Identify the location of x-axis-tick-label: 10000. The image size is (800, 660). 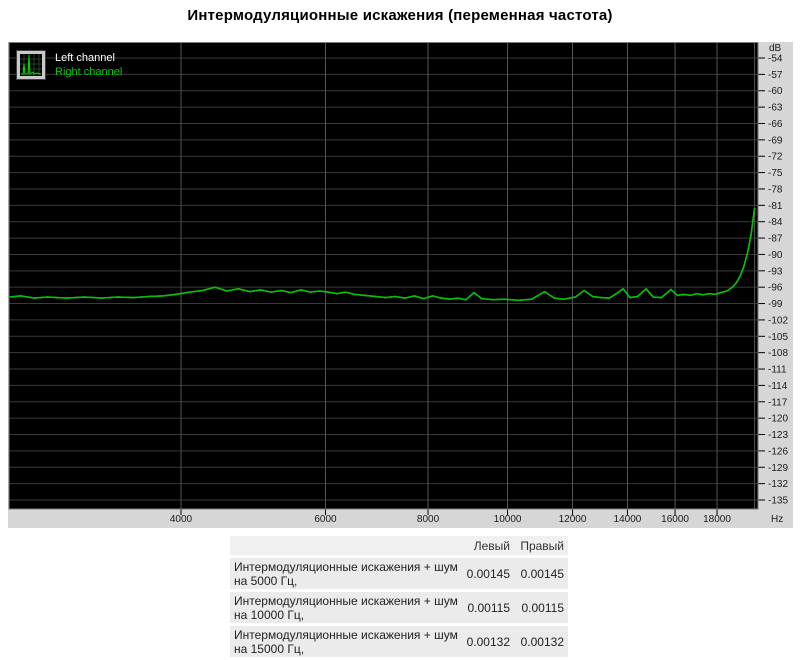
(508, 519).